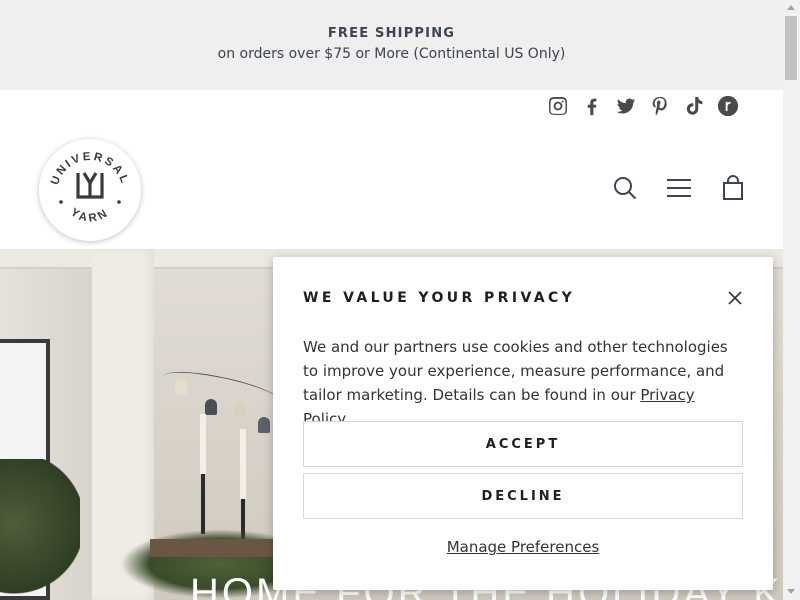  What do you see at coordinates (693, 106) in the screenshot?
I see `tiktok-icon` at bounding box center [693, 106].